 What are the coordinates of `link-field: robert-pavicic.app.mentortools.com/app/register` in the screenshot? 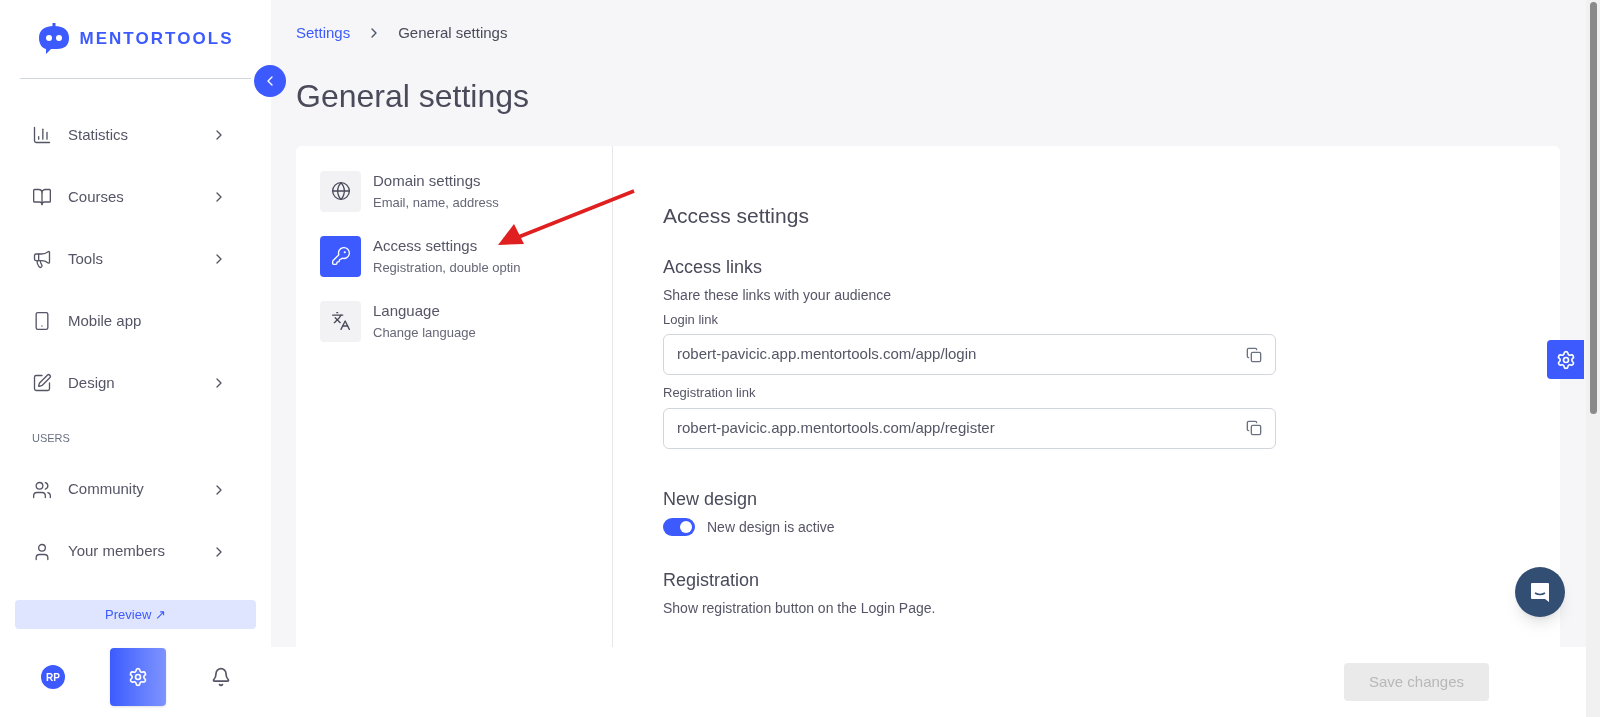 It's located at (969, 428).